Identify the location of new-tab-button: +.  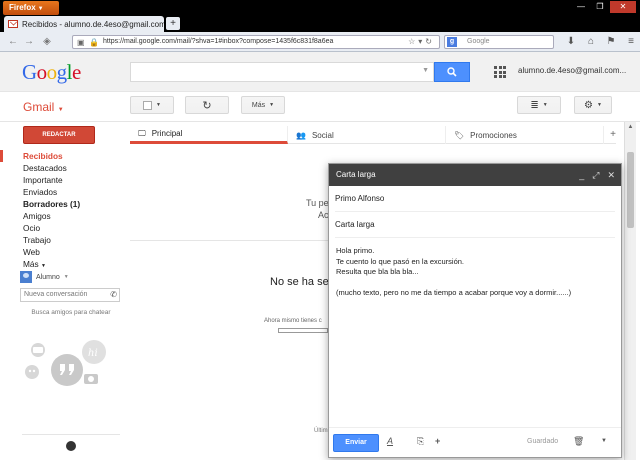
(173, 23).